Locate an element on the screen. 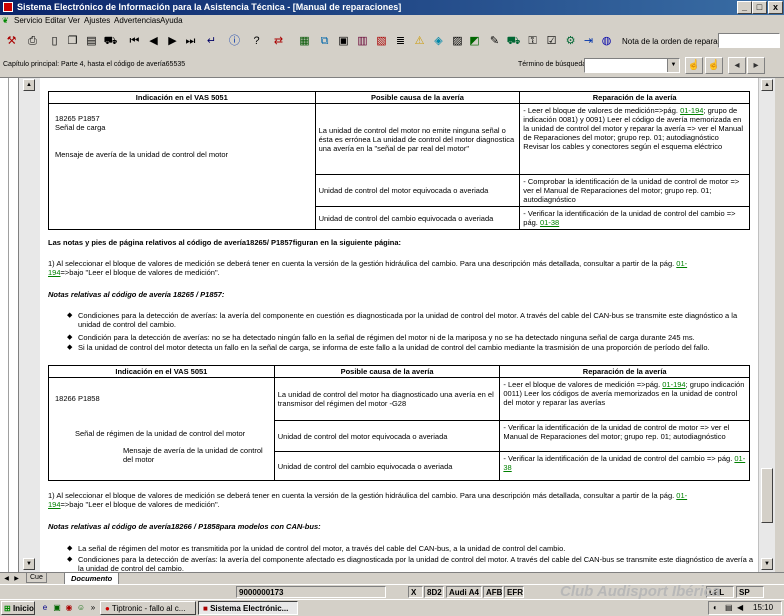  fault-name: Señal de carga is located at coordinates (80, 127).